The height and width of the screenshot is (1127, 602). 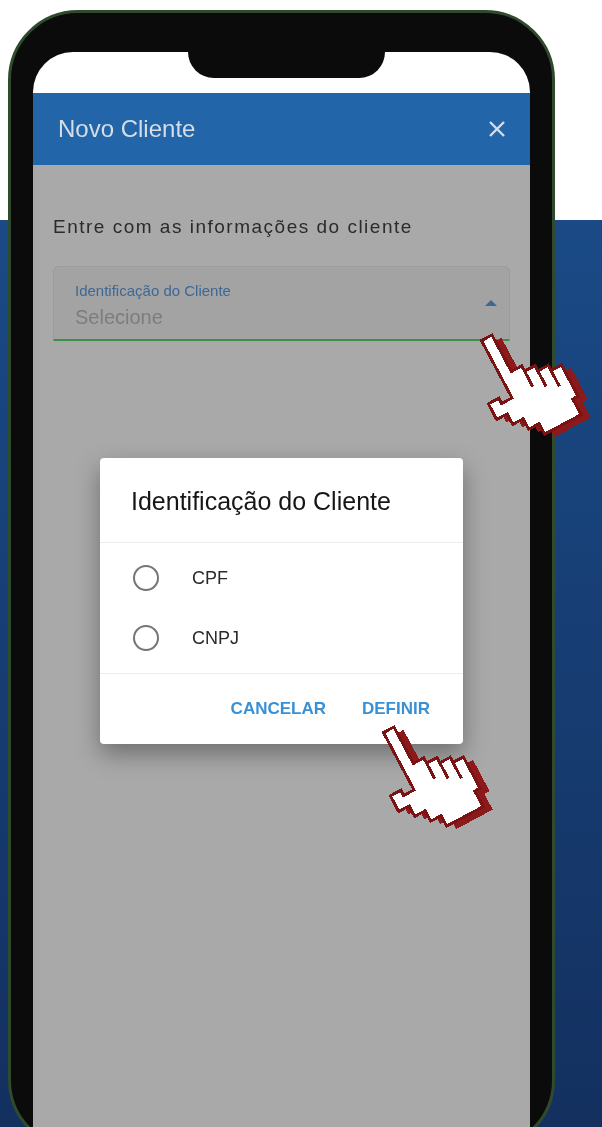 I want to click on close-icon, so click(x=497, y=129).